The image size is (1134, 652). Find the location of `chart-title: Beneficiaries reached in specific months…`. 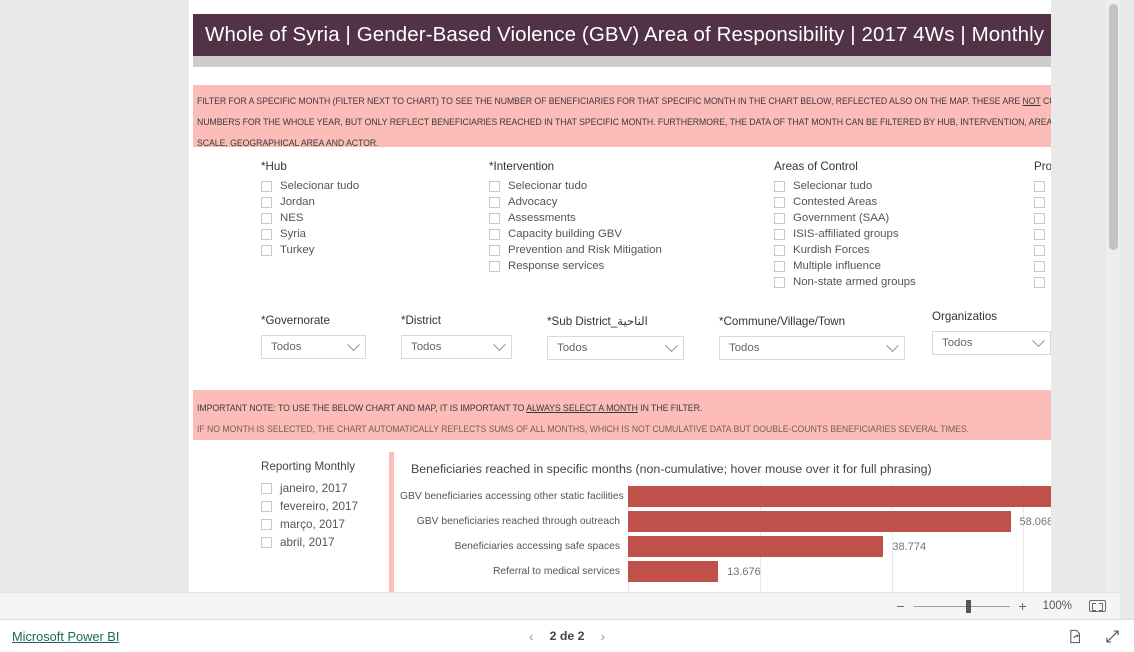

chart-title: Beneficiaries reached in specific months… is located at coordinates (671, 469).